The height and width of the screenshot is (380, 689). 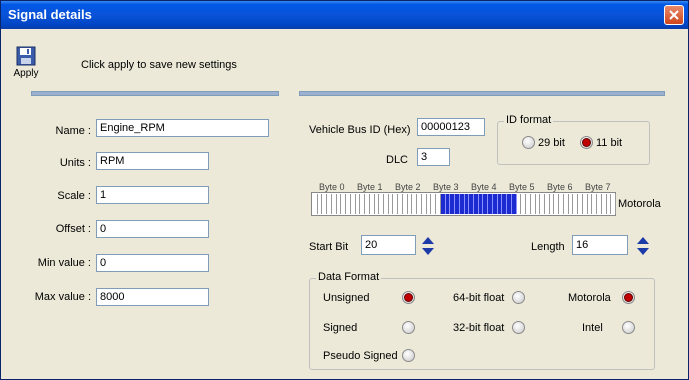 What do you see at coordinates (344, 15) in the screenshot?
I see `title-bar: Signal details` at bounding box center [344, 15].